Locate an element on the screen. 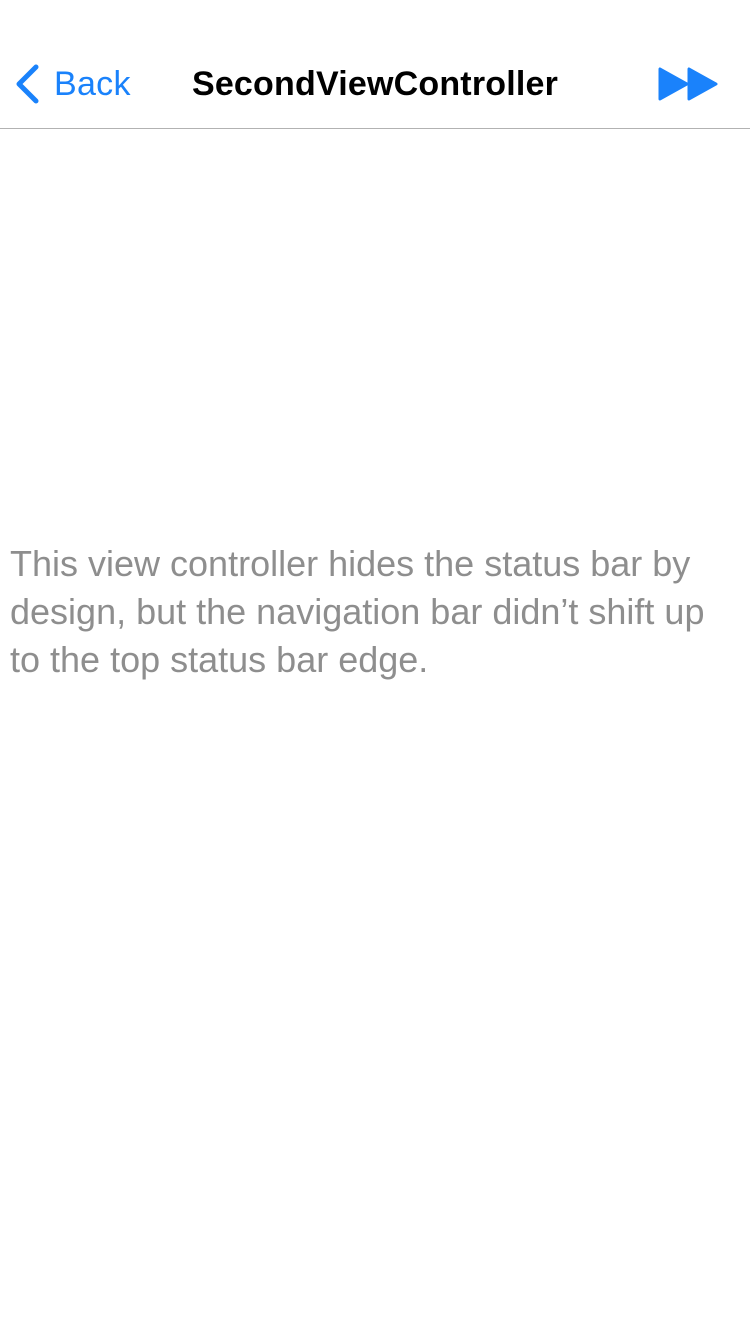 The height and width of the screenshot is (1334, 750). chevron-left-icon is located at coordinates (27, 84).